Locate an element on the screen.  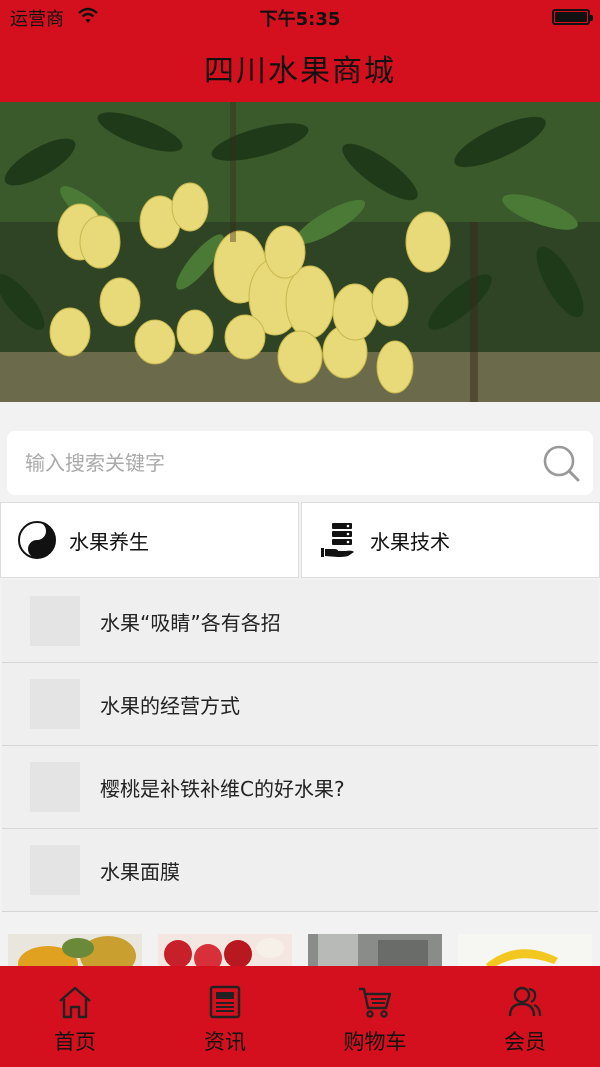
search-icon is located at coordinates (561, 463).